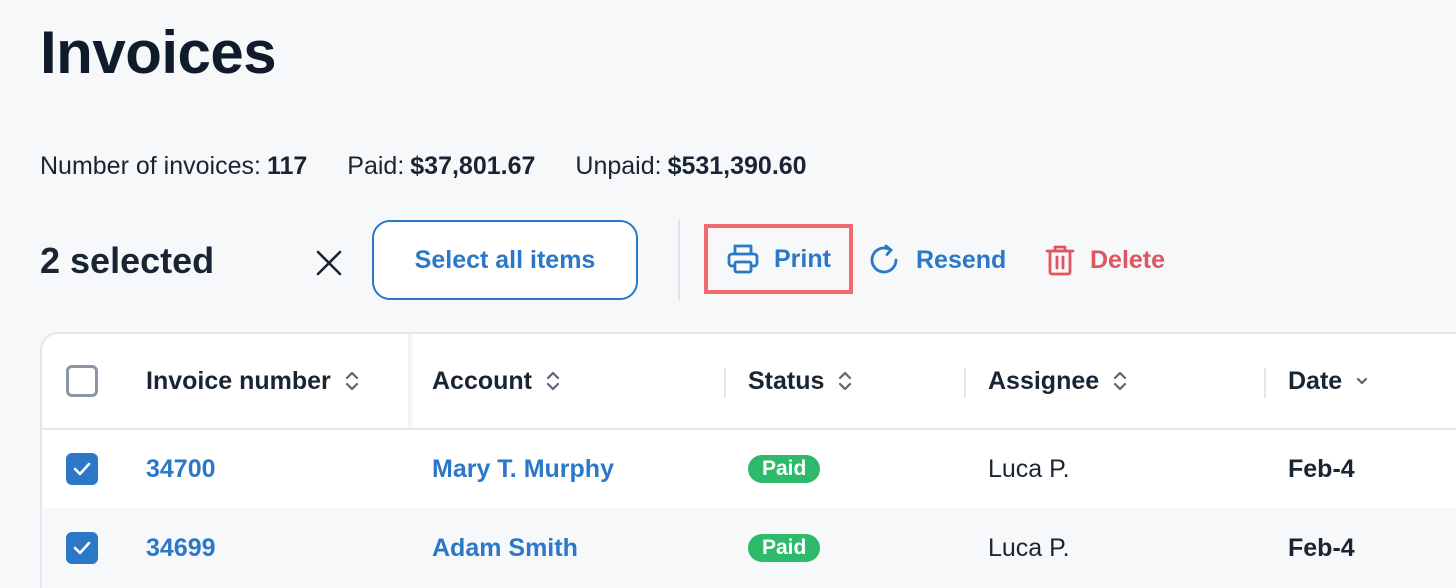  Describe the element at coordinates (1362, 381) in the screenshot. I see `chevron-down-icon` at that location.